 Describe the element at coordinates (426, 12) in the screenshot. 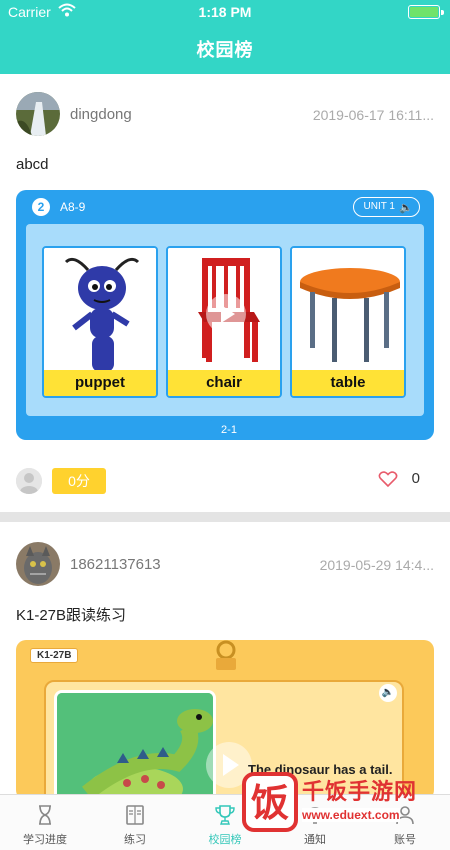

I see `battery-icon` at that location.